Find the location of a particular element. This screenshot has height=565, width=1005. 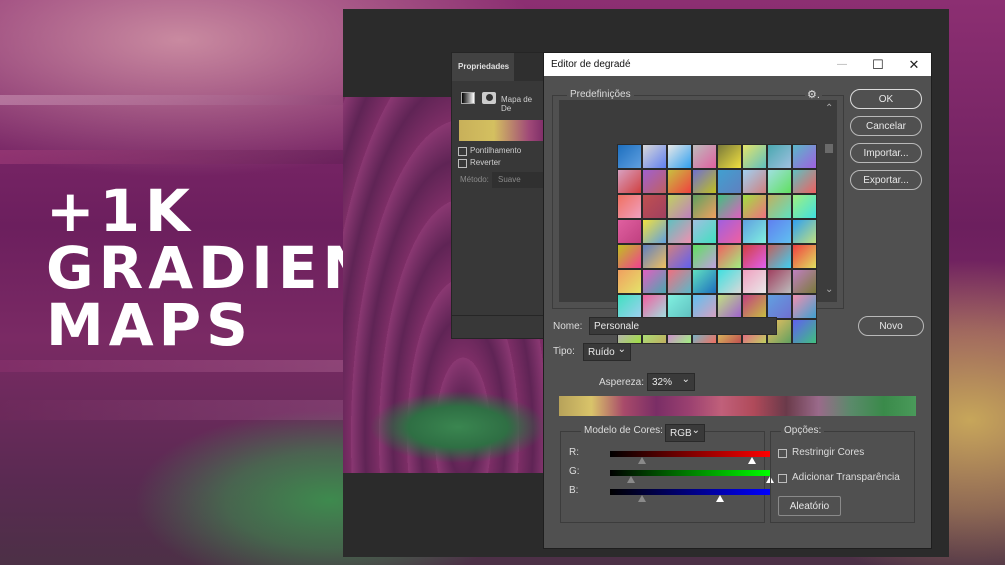

add-transparency-label: Adicionar Transparência is located at coordinates (846, 477).